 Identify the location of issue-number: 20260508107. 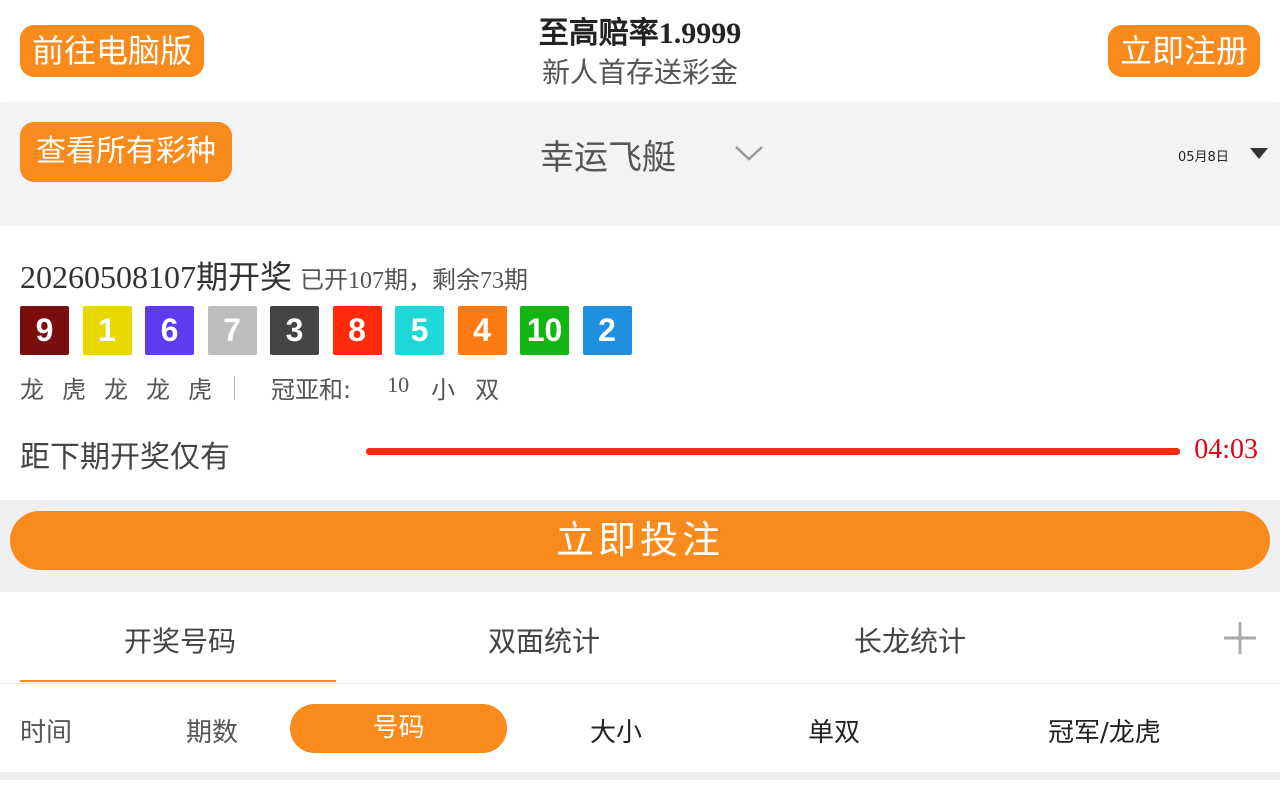
(108, 277).